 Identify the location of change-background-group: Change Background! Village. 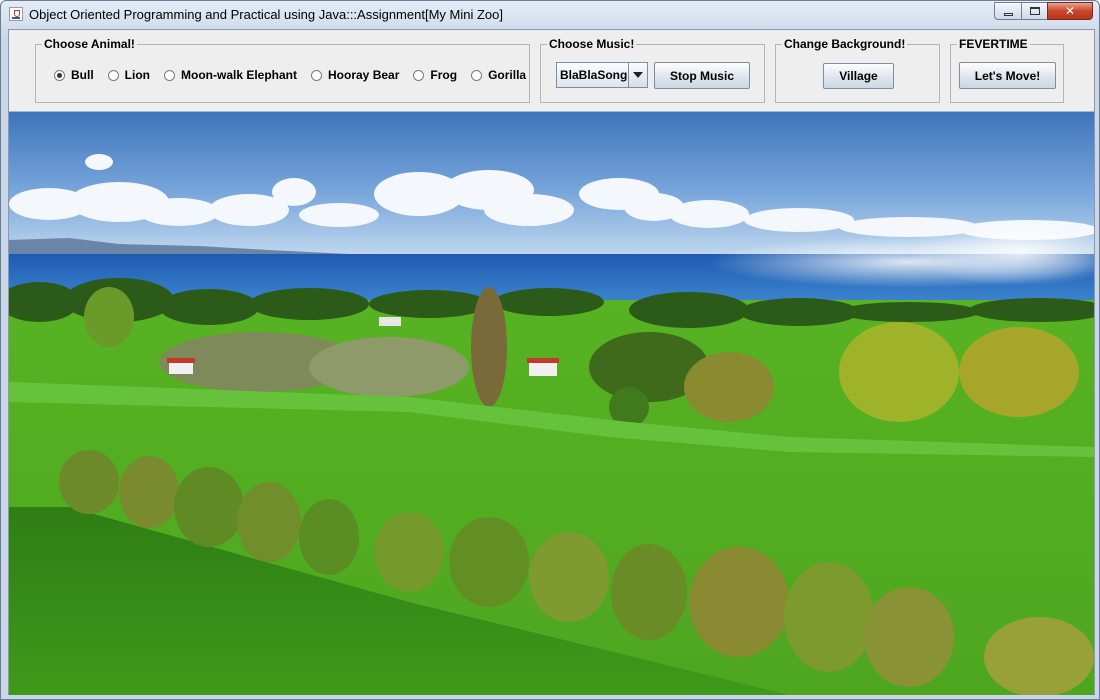
(857, 70).